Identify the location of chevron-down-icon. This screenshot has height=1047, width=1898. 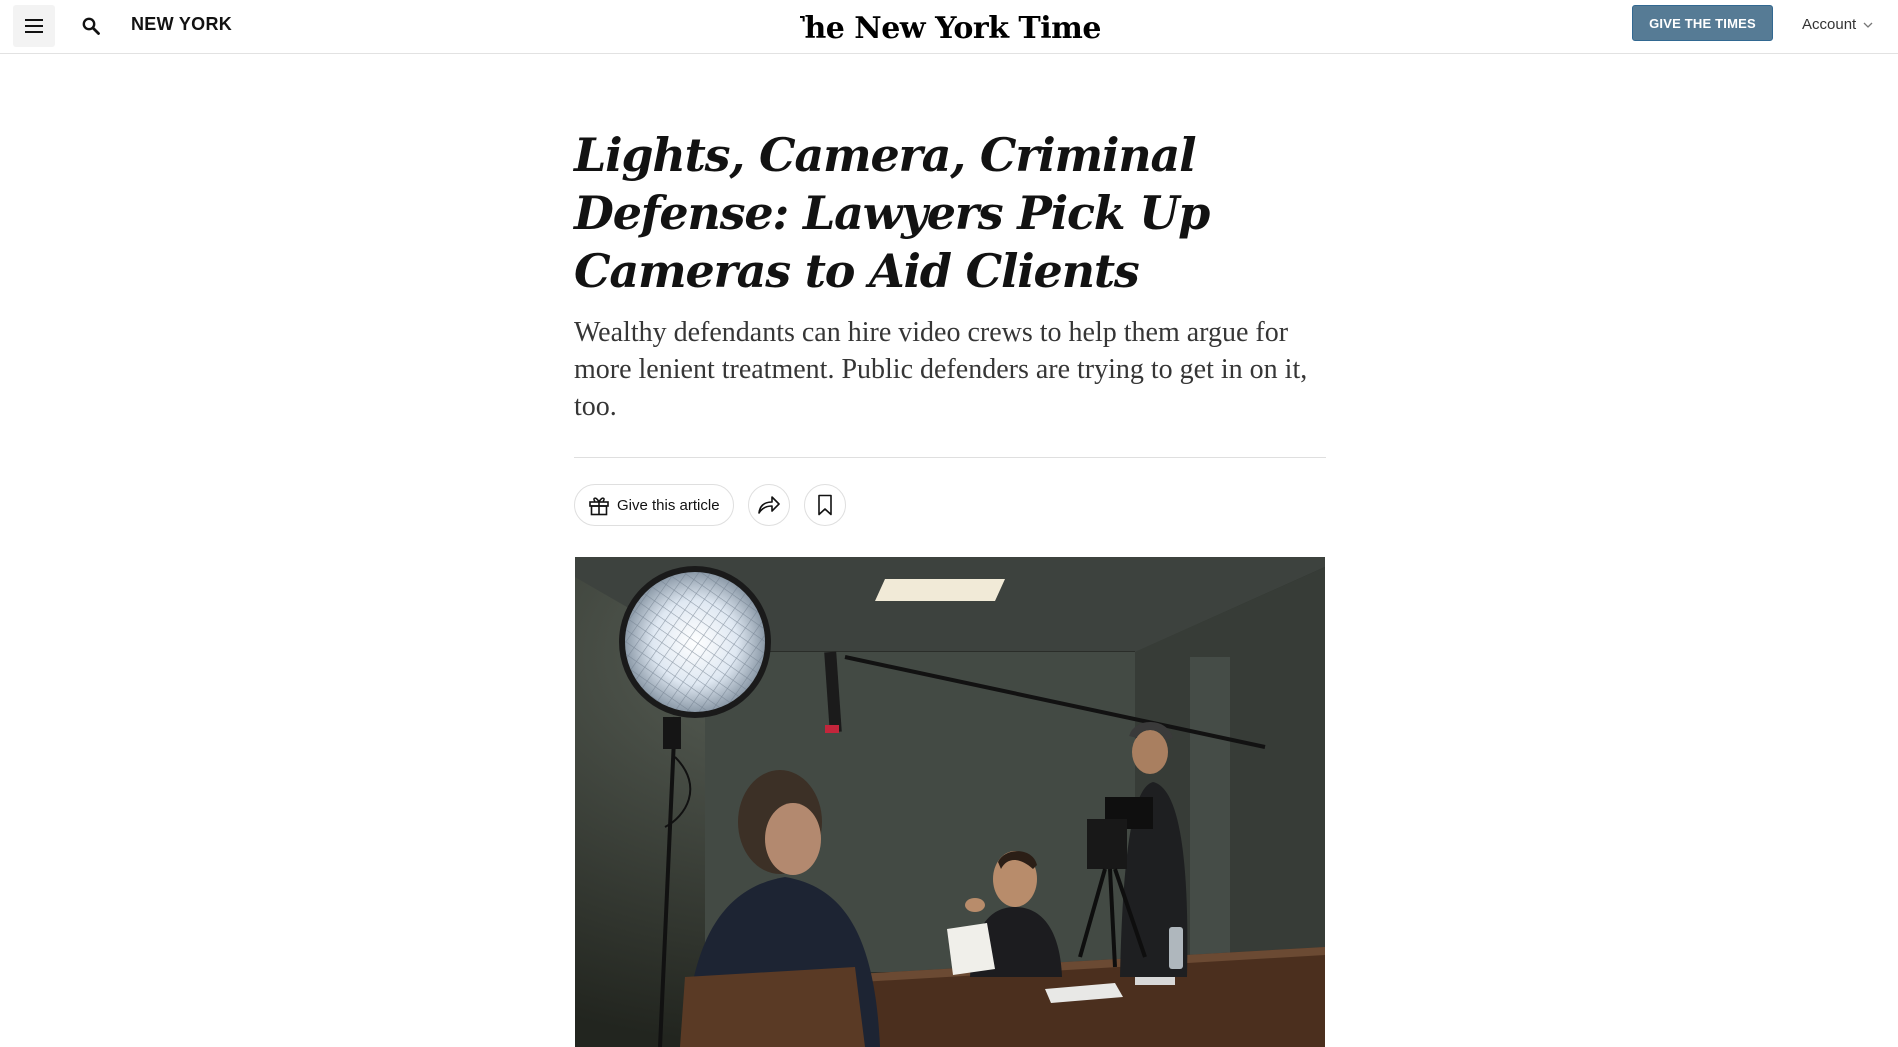
(1868, 25).